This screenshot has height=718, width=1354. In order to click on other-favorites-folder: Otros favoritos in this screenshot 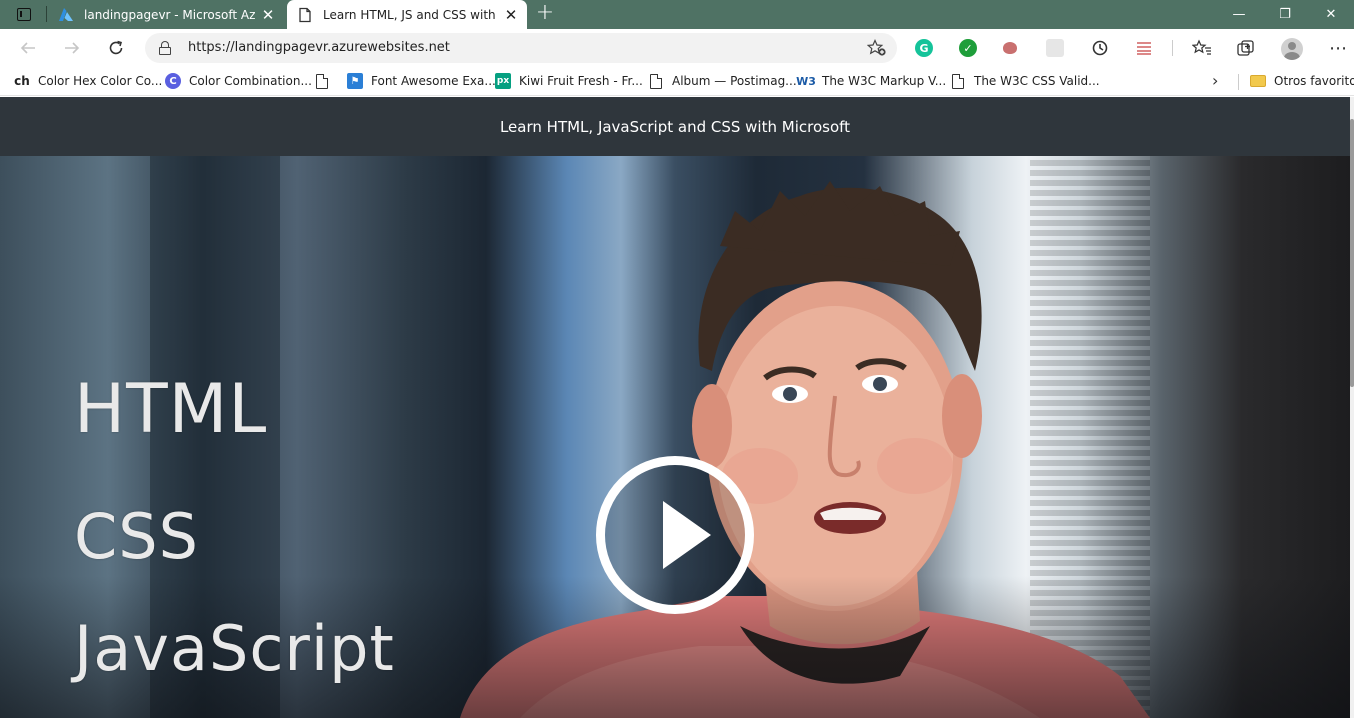, I will do `click(1302, 81)`.